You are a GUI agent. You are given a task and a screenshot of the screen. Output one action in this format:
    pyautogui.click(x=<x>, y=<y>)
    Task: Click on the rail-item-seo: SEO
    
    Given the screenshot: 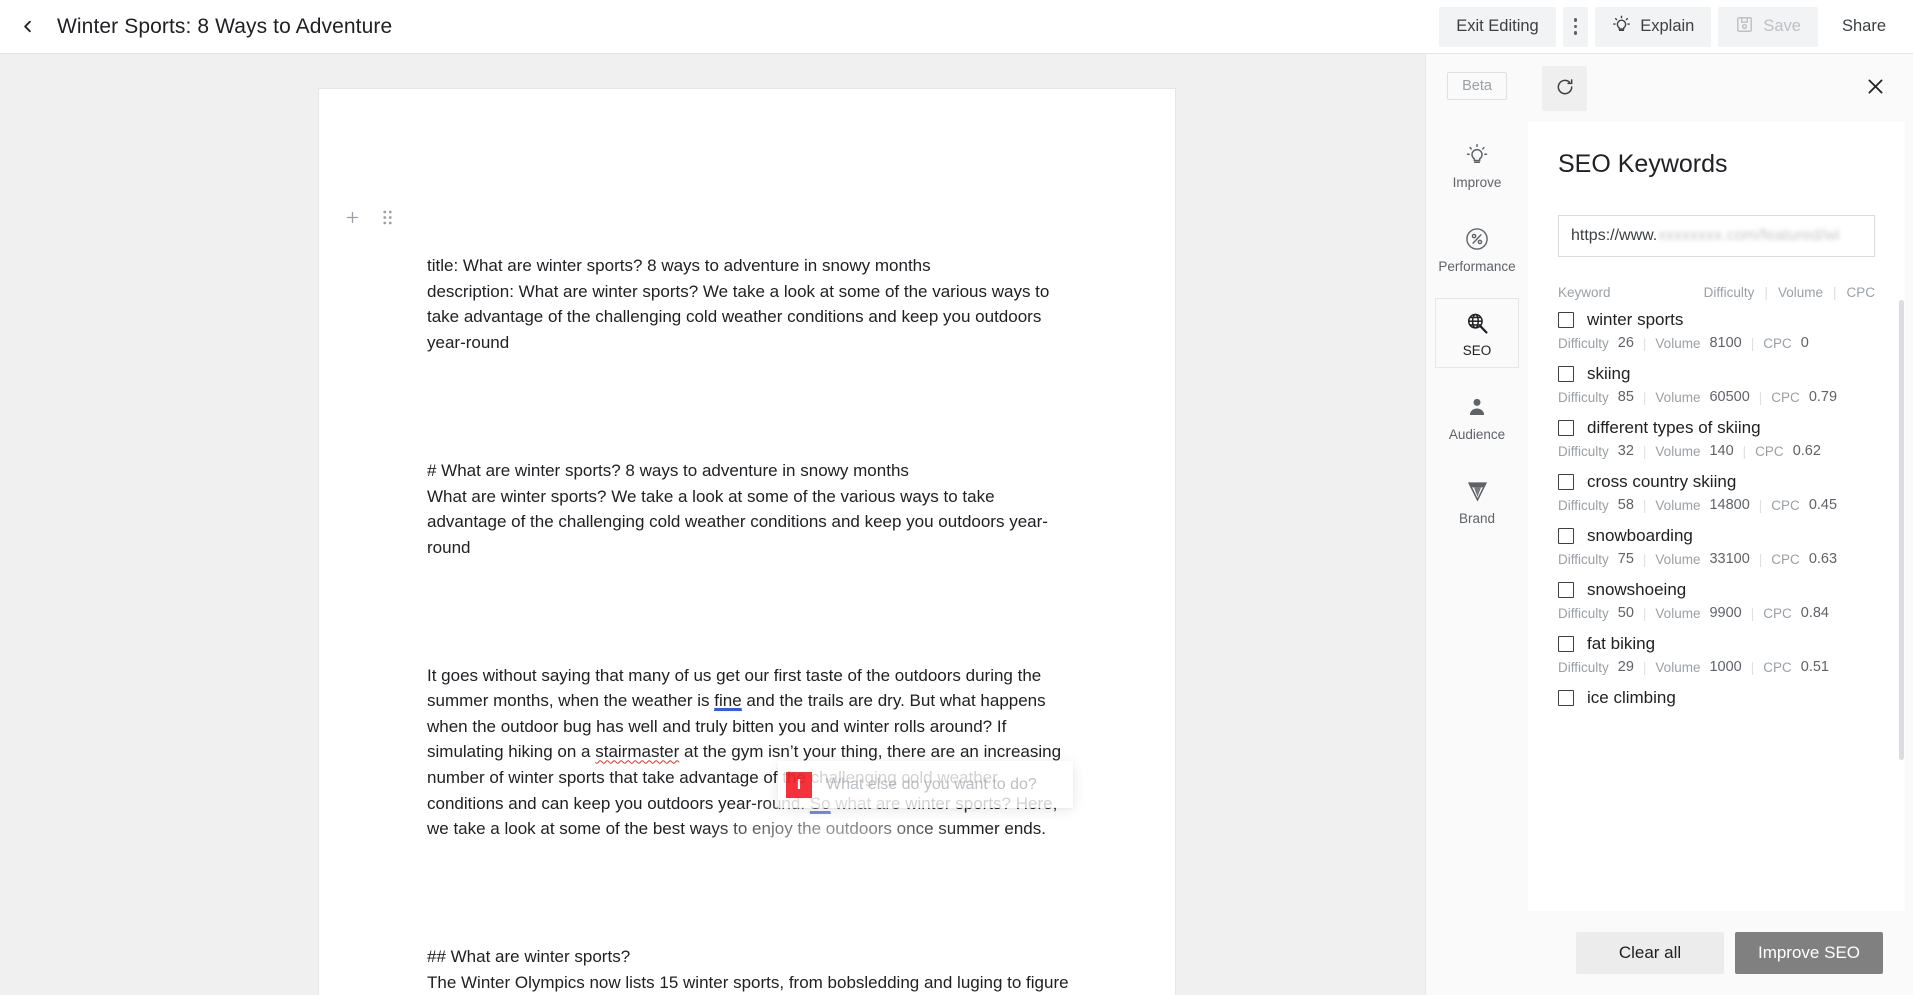 What is the action you would take?
    pyautogui.click(x=1477, y=333)
    